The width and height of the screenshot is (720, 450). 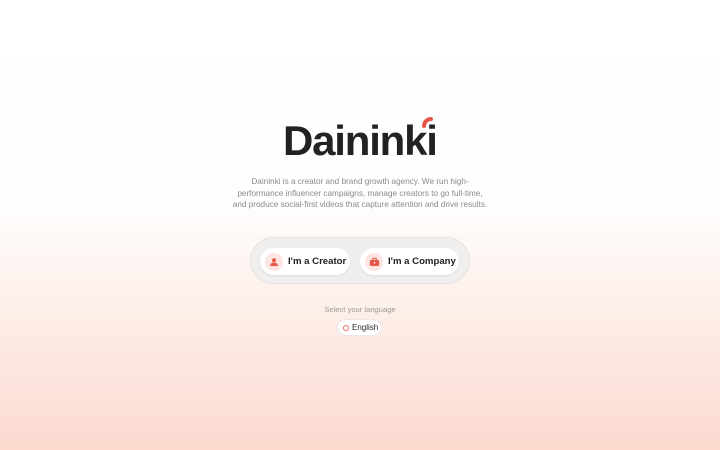 I want to click on creator-button-label: I'm a Creator, so click(x=317, y=261).